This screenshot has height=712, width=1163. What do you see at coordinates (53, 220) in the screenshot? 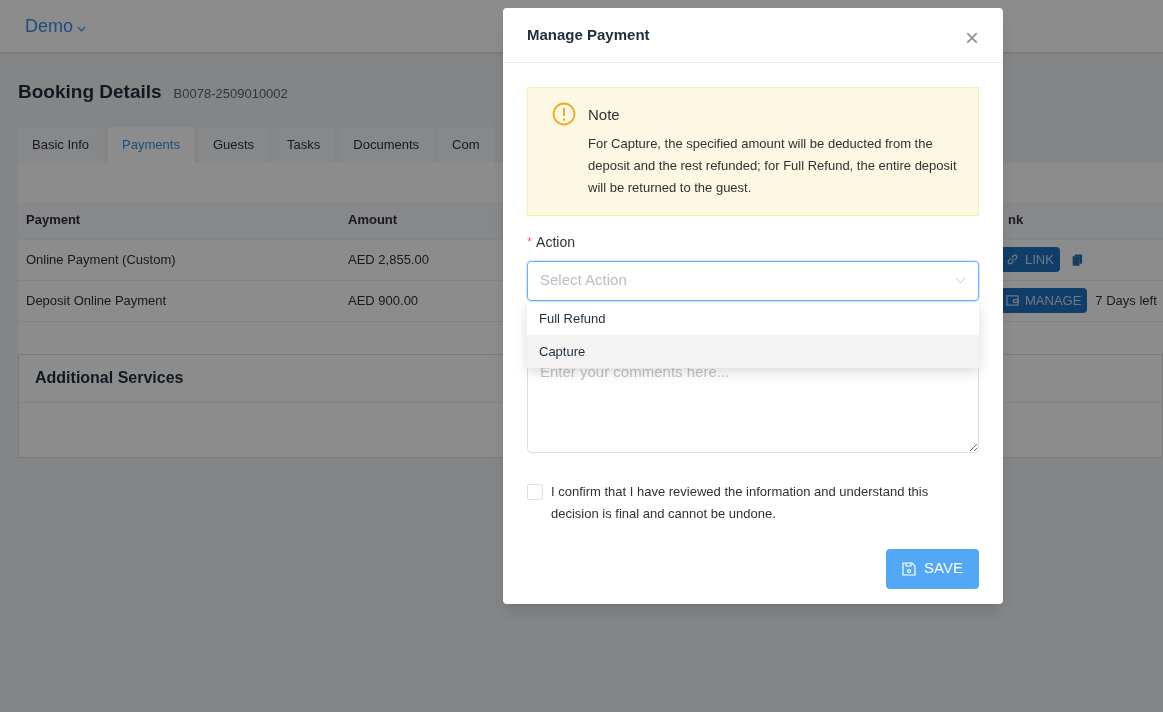
I see `column-header: Payment` at bounding box center [53, 220].